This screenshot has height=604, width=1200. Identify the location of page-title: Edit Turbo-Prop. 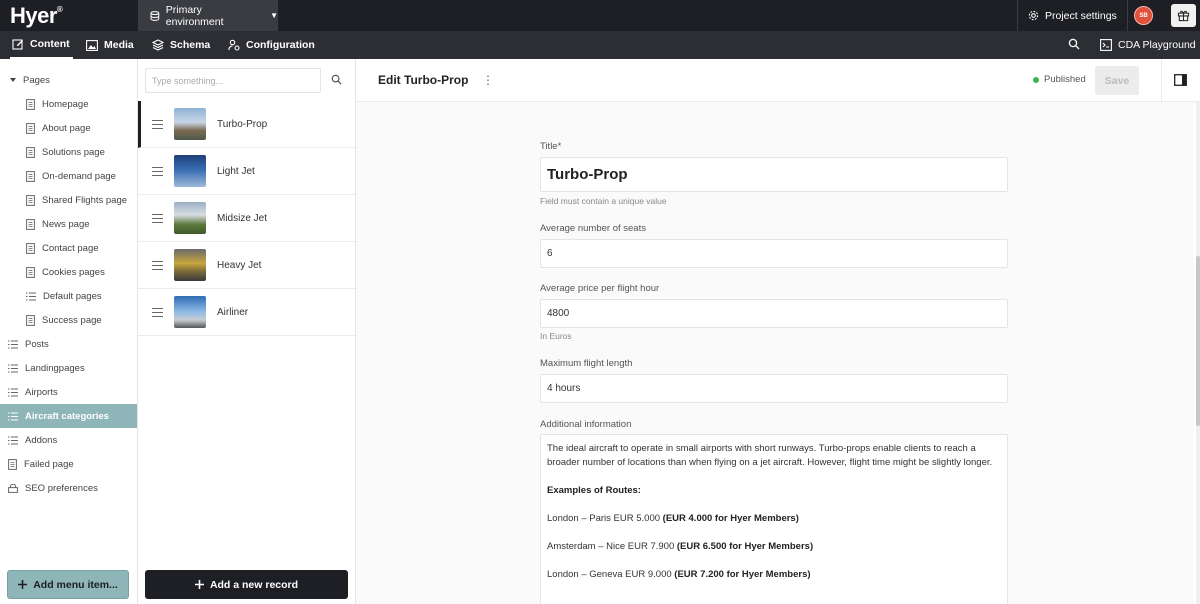
(423, 80).